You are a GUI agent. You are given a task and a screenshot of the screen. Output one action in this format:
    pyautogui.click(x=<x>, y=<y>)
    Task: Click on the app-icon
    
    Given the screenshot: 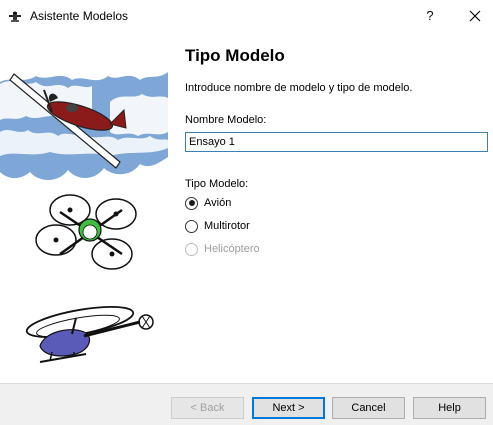 What is the action you would take?
    pyautogui.click(x=15, y=16)
    